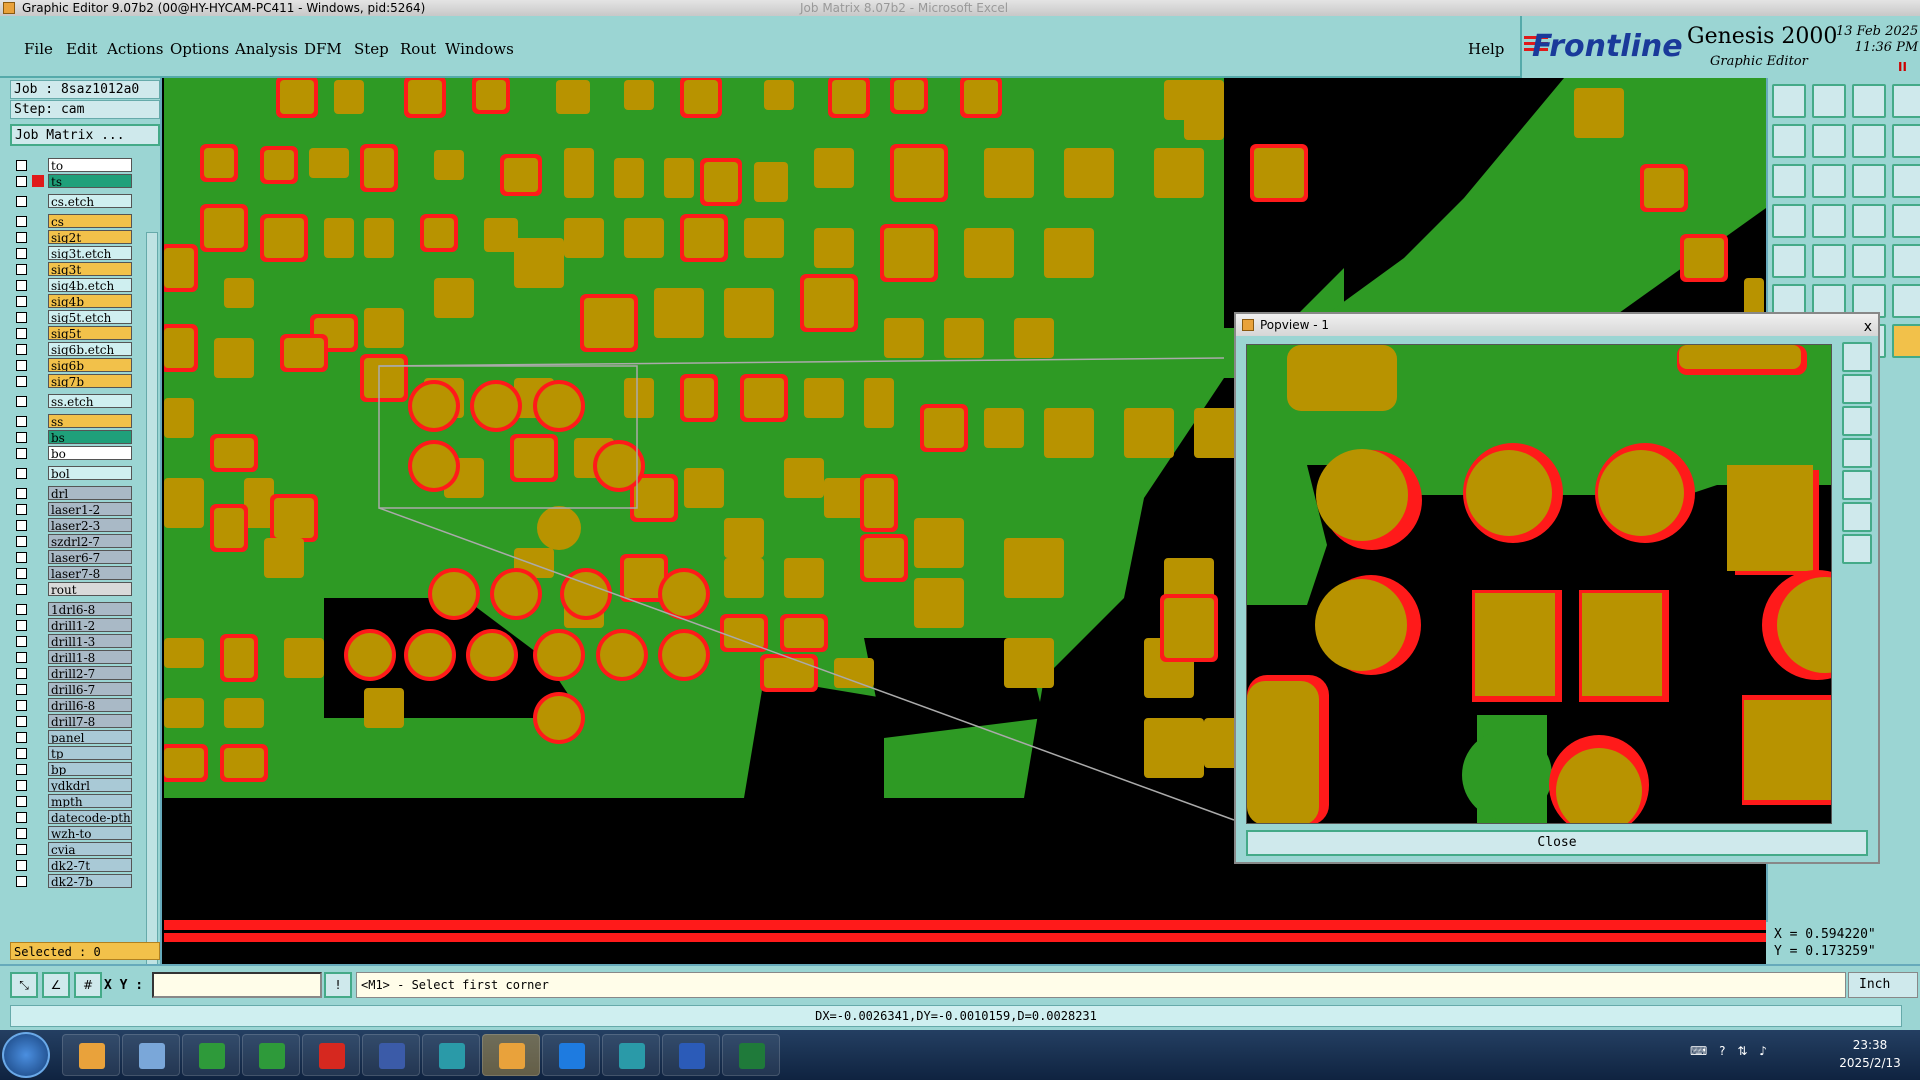  What do you see at coordinates (631, 1055) in the screenshot?
I see `taskbar-app-eye2` at bounding box center [631, 1055].